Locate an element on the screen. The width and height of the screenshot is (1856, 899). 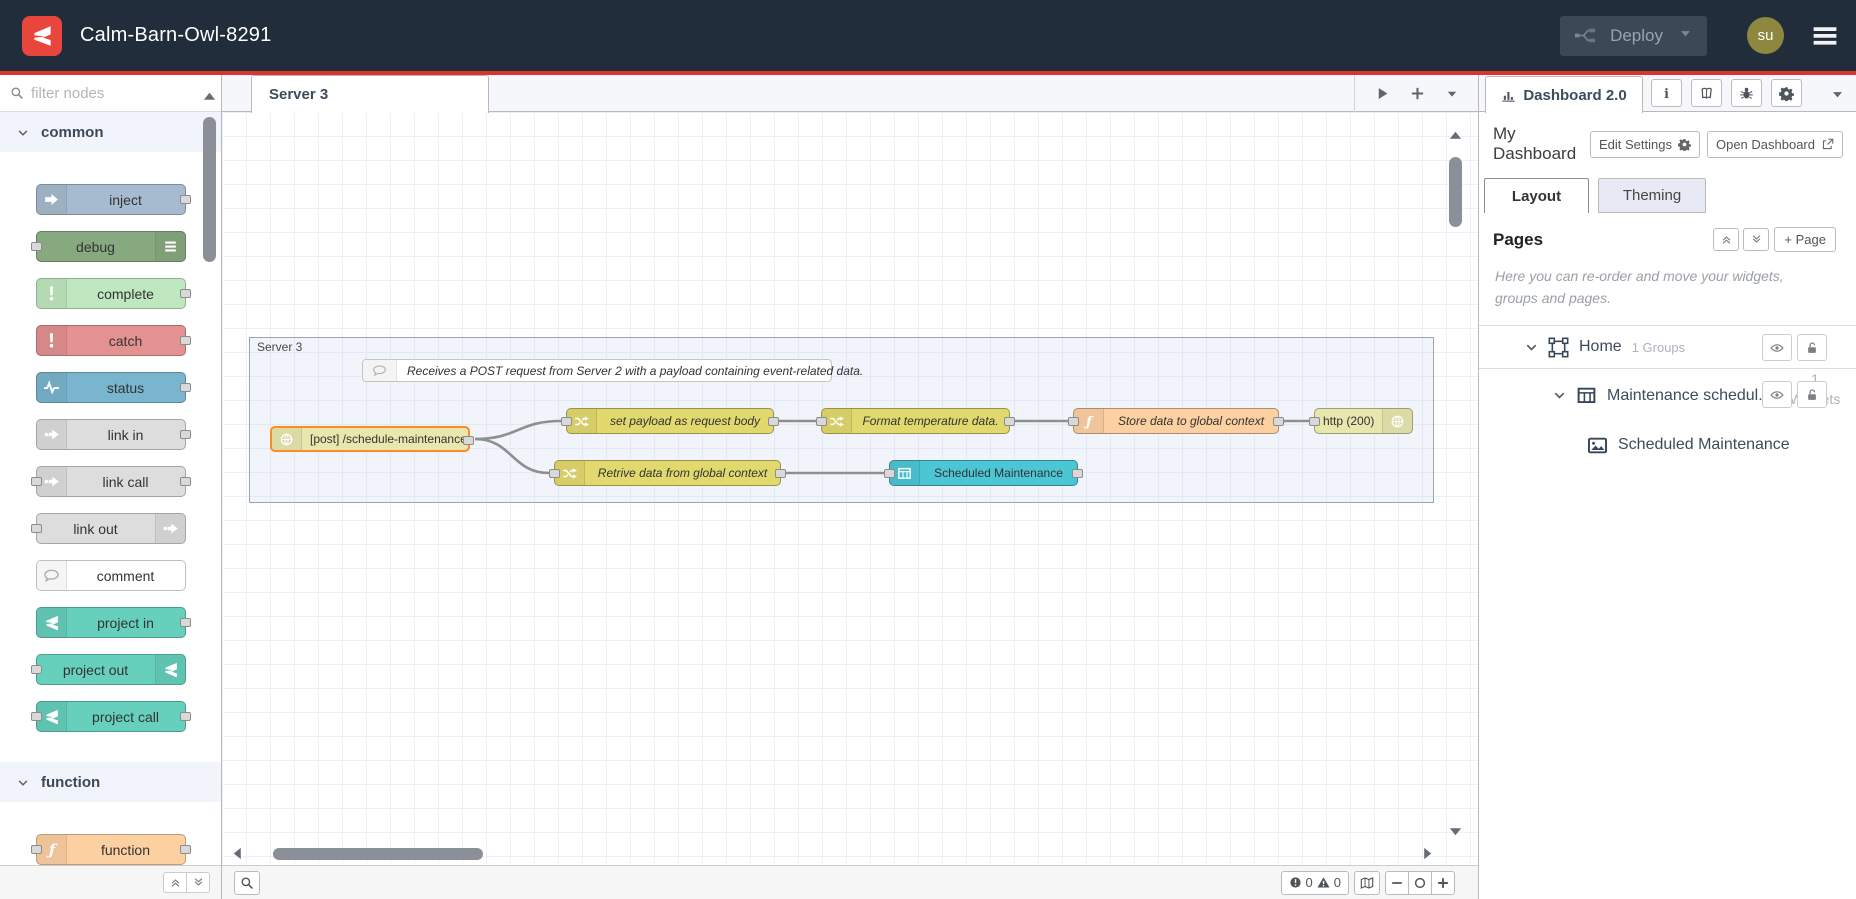
palette-node-debug: debug is located at coordinates (108, 246).